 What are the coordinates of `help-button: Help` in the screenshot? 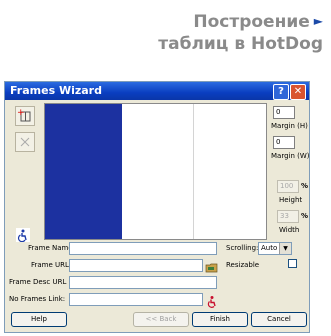 It's located at (39, 319).